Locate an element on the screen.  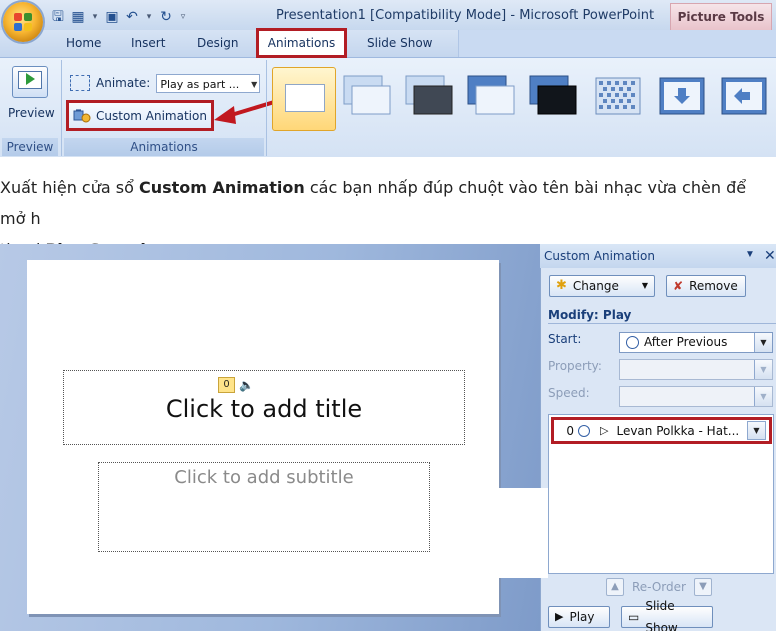
change-button: ✱ Change ▼ is located at coordinates (602, 286).